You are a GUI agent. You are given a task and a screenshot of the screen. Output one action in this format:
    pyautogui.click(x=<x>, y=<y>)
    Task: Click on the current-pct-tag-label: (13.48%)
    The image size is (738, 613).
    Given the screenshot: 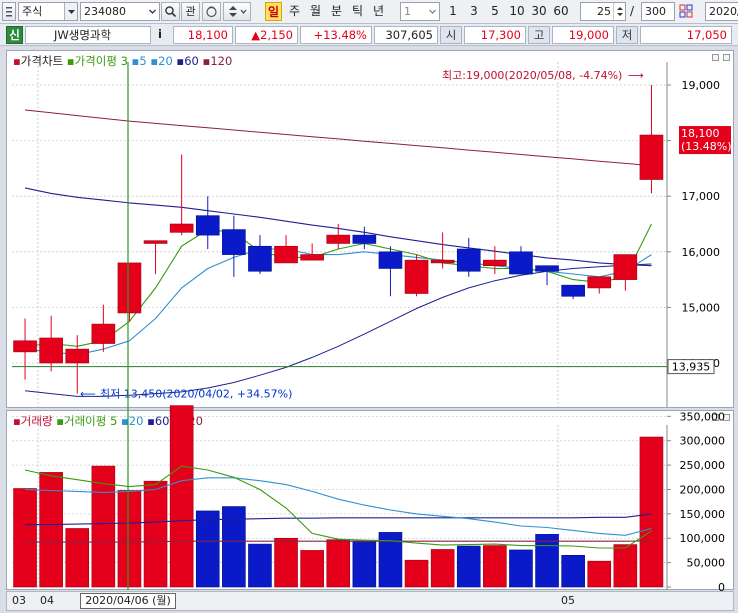 What is the action you would take?
    pyautogui.click(x=706, y=146)
    